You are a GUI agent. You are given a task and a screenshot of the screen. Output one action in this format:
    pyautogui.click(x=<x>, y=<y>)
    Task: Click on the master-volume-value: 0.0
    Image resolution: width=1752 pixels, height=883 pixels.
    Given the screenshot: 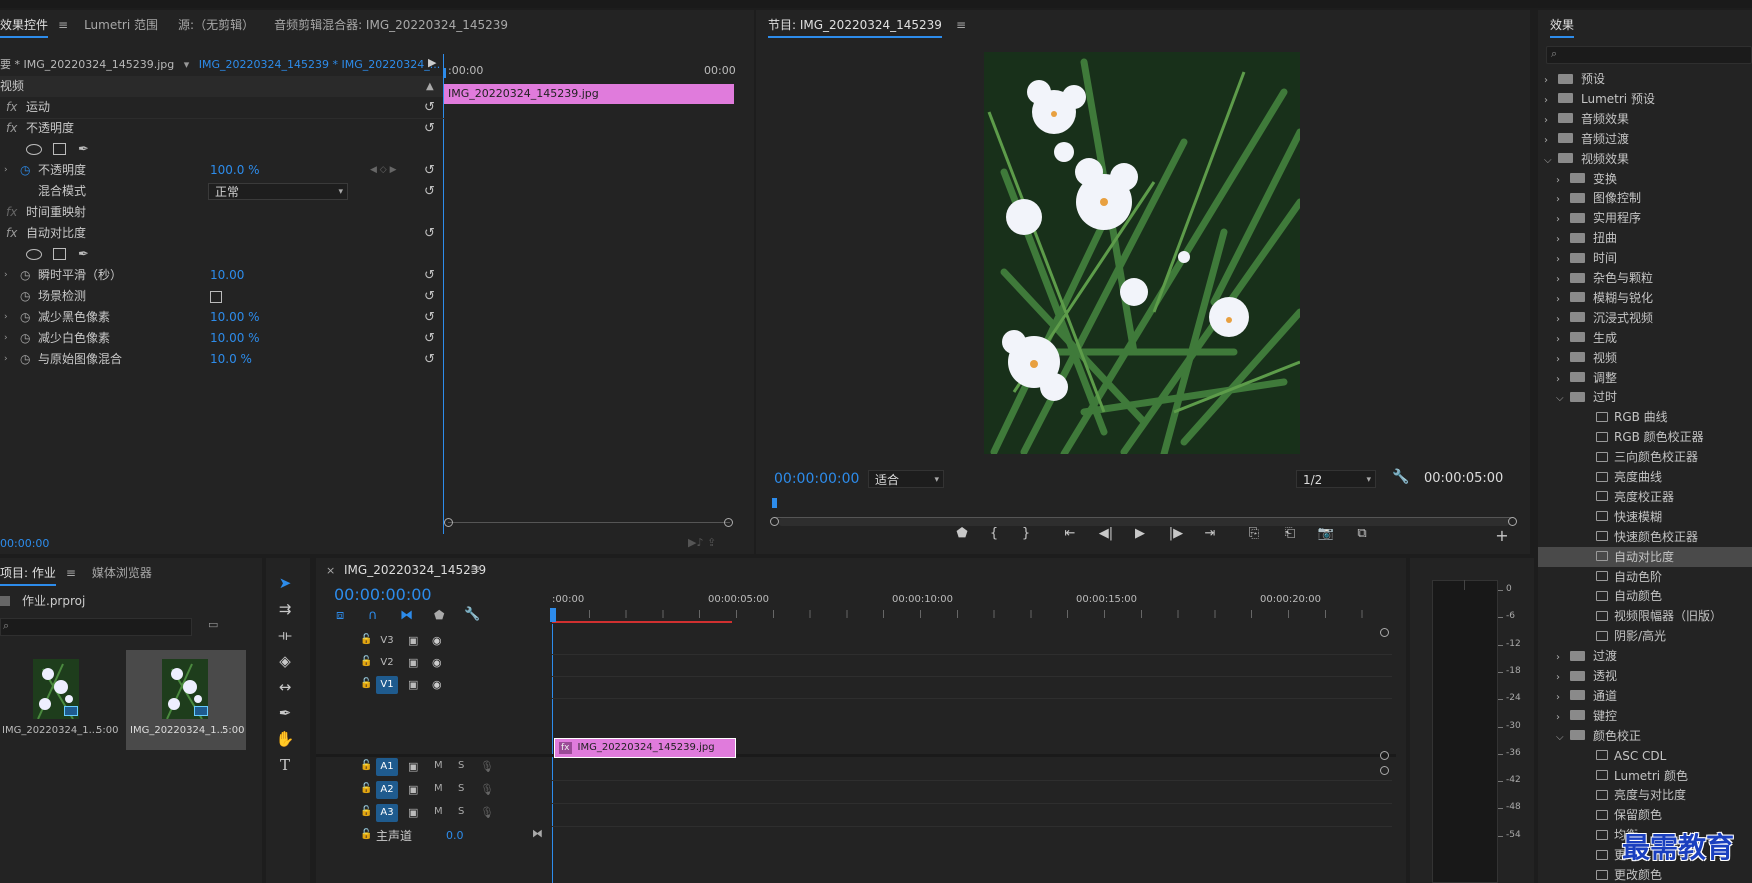 What is the action you would take?
    pyautogui.click(x=455, y=835)
    